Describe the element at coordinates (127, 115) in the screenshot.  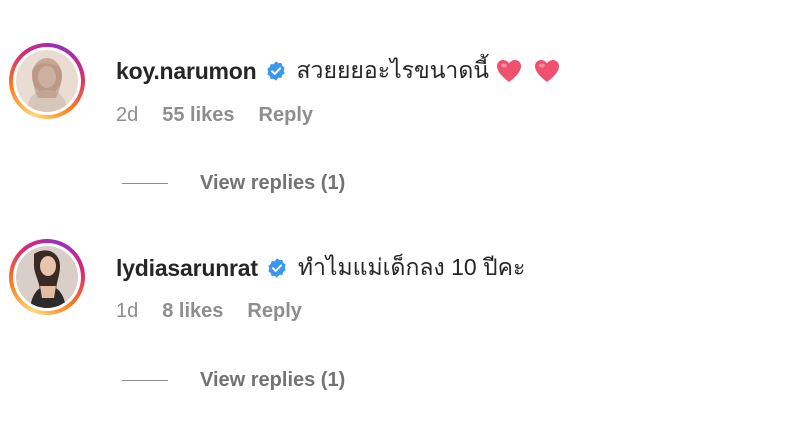
I see `comment-age: 2d` at that location.